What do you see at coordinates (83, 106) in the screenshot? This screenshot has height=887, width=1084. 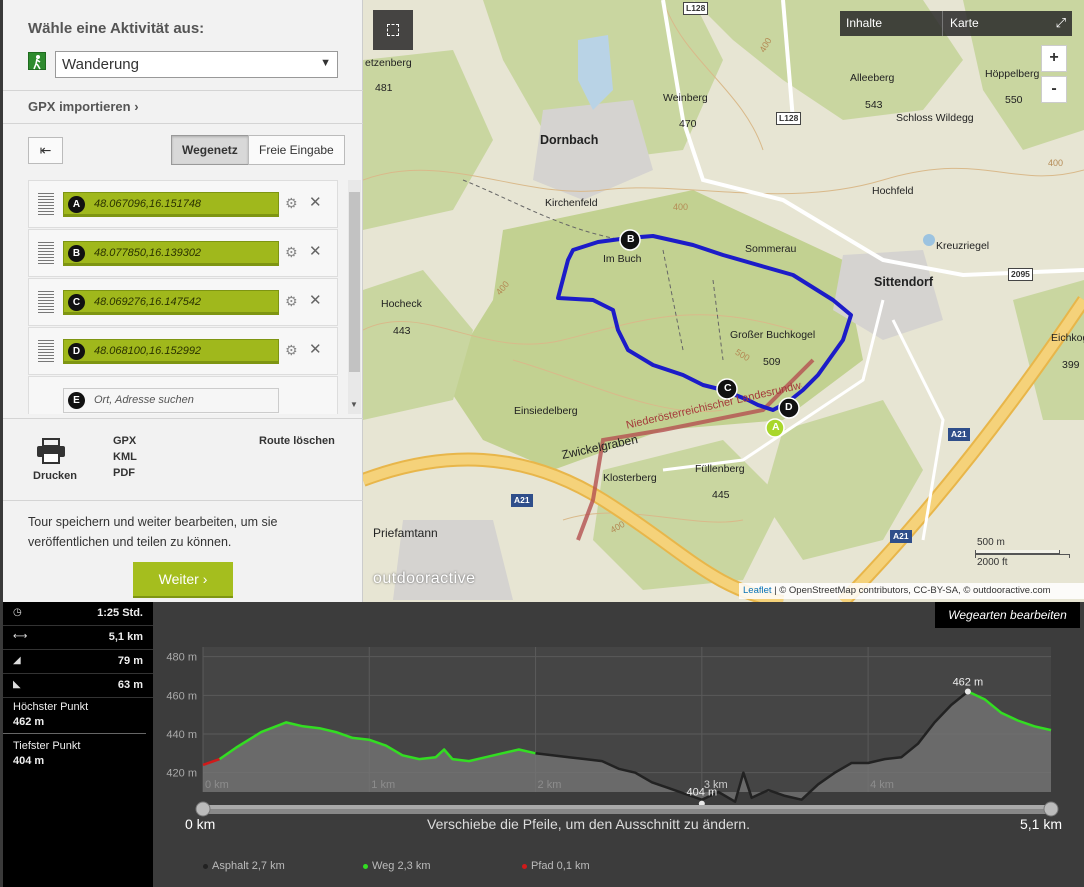 I see `gpx-import-link: GPX importieren ›` at bounding box center [83, 106].